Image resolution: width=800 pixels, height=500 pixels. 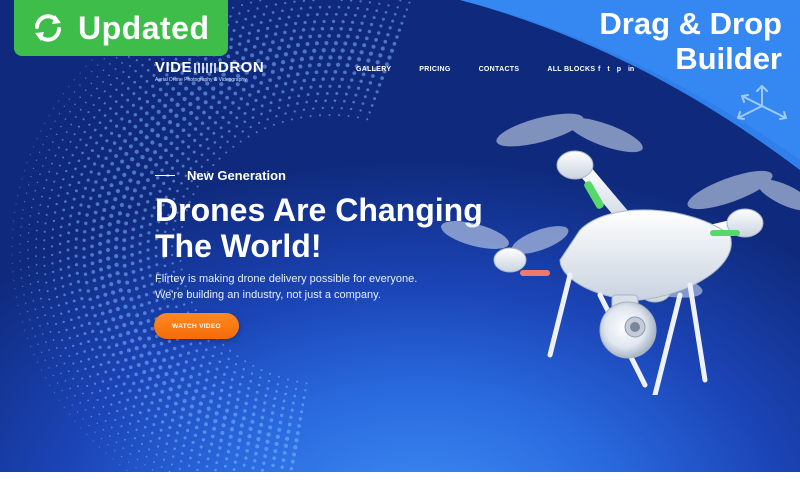 I want to click on nav-item-all-blocks: ALL BLOCKS, so click(x=571, y=69).